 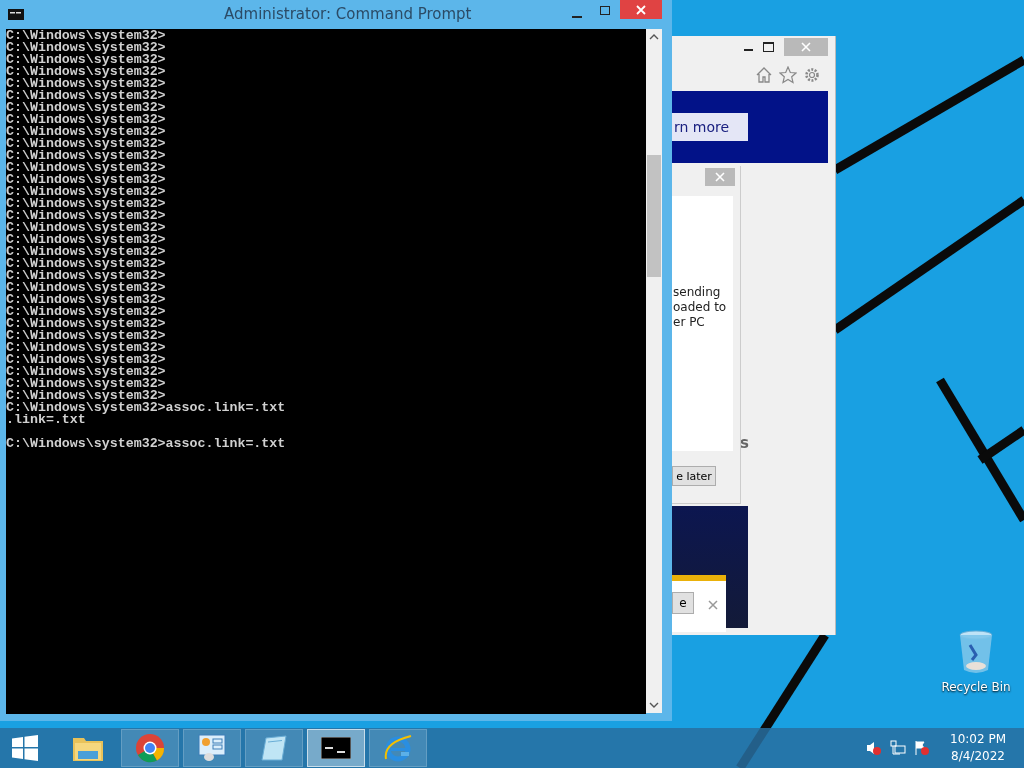 I want to click on chrome-icon, so click(x=150, y=748).